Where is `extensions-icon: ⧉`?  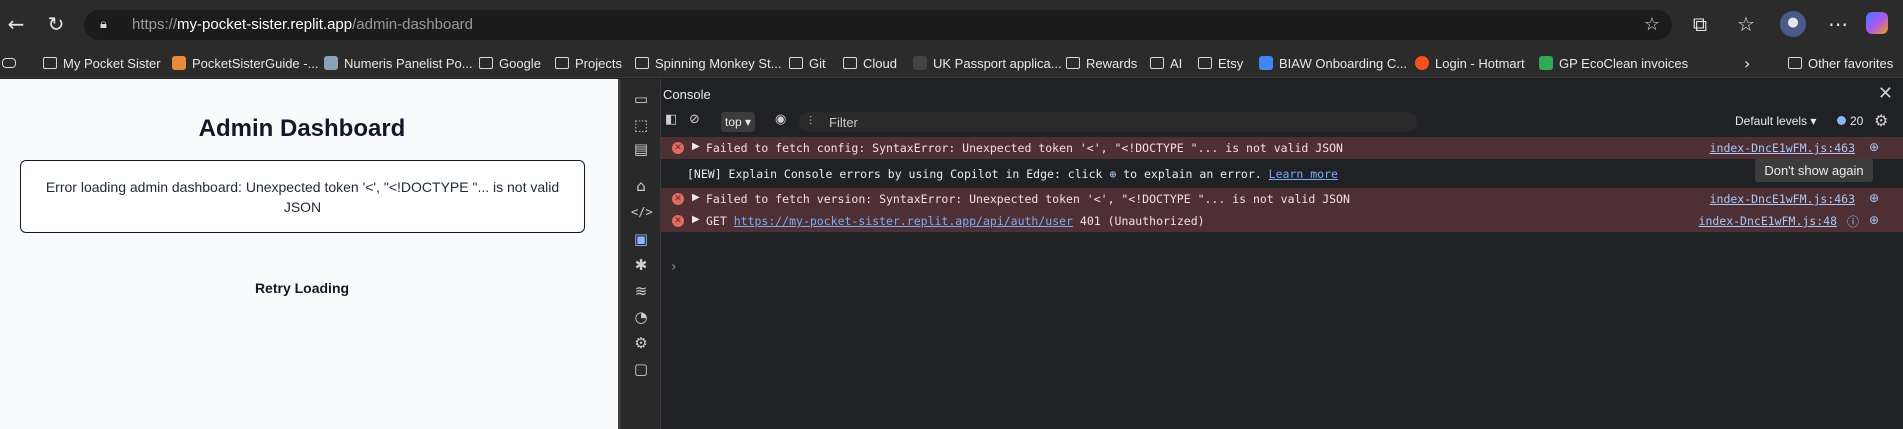 extensions-icon: ⧉ is located at coordinates (1700, 24).